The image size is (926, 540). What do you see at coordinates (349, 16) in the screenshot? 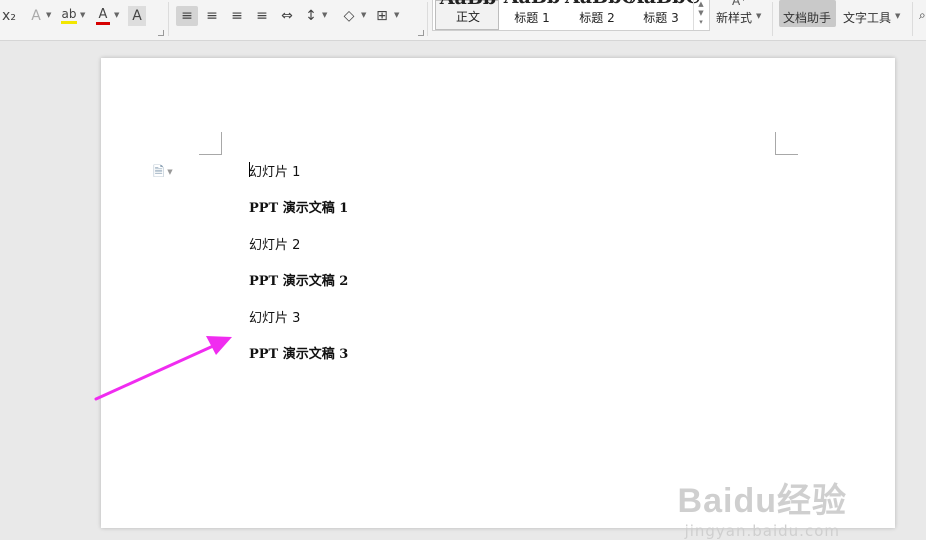
I see `shading-icon: ◇` at bounding box center [349, 16].